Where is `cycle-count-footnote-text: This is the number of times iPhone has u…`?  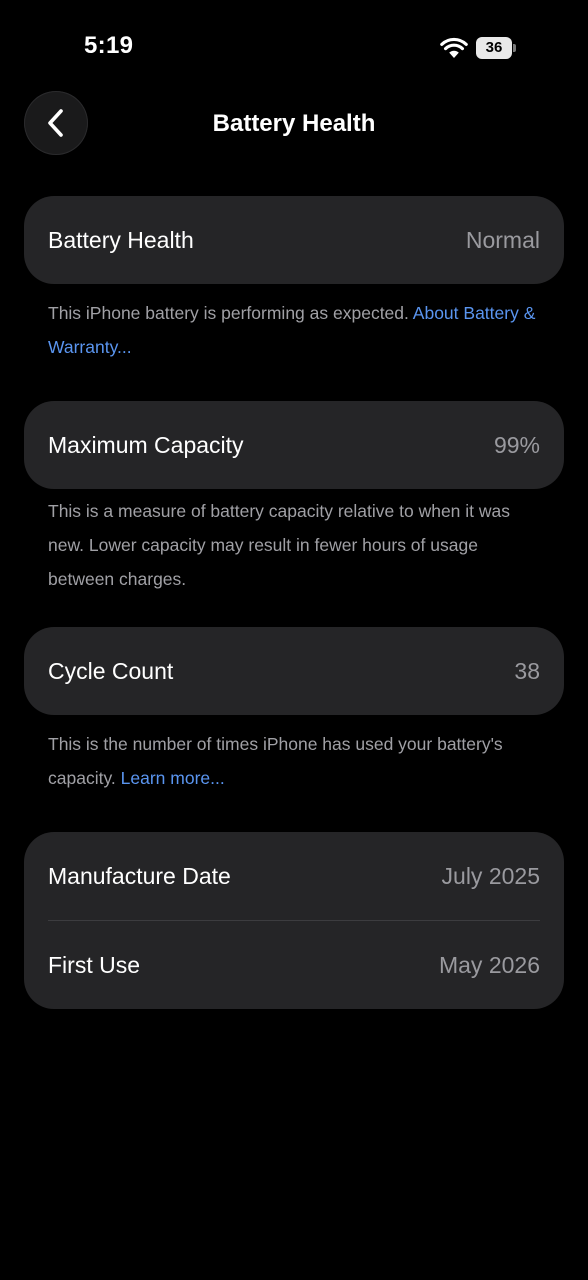
cycle-count-footnote-text: This is the number of times iPhone has u… is located at coordinates (275, 761).